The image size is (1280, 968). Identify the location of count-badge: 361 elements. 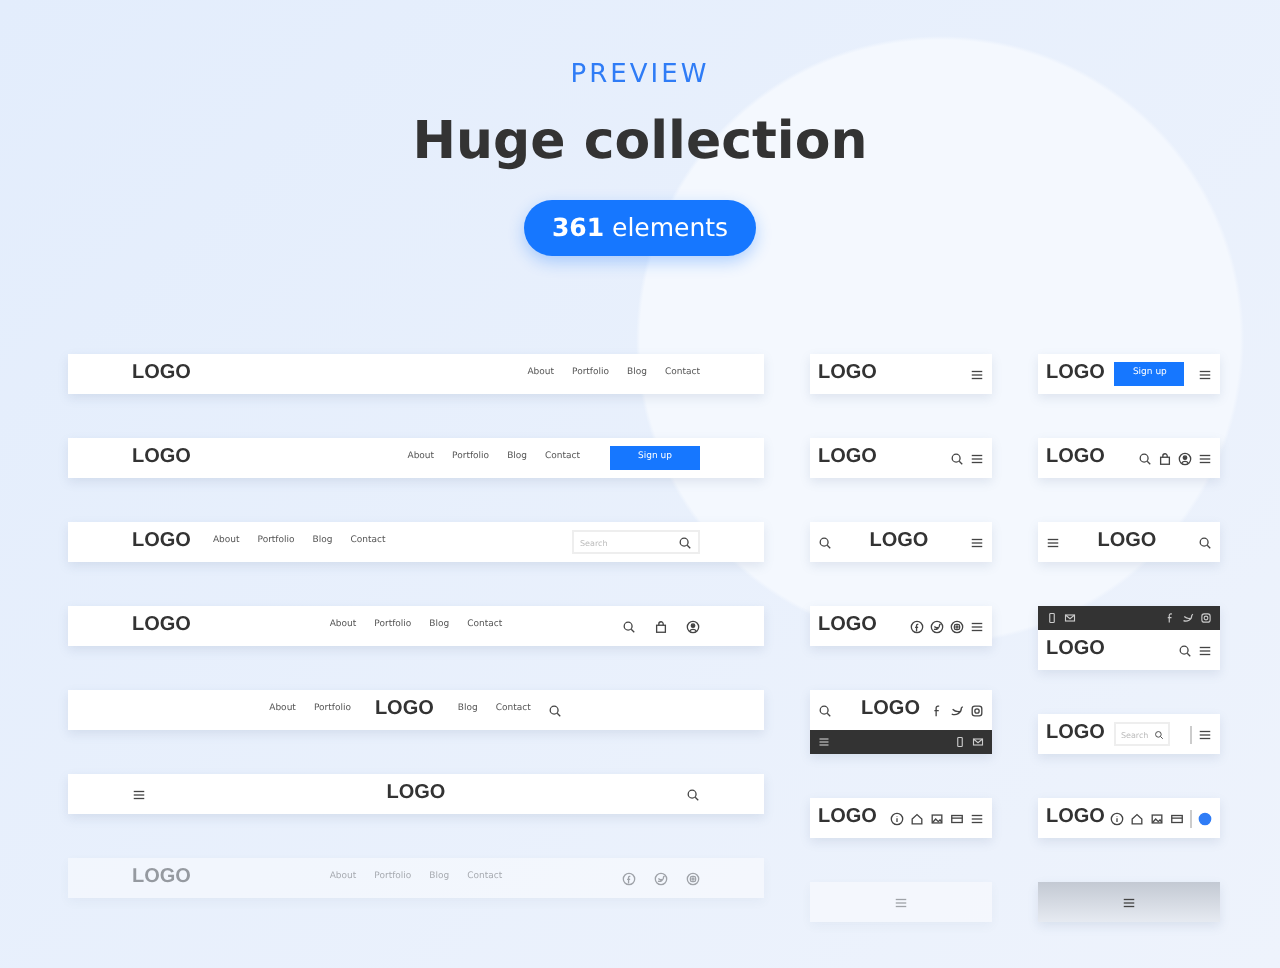
(640, 228).